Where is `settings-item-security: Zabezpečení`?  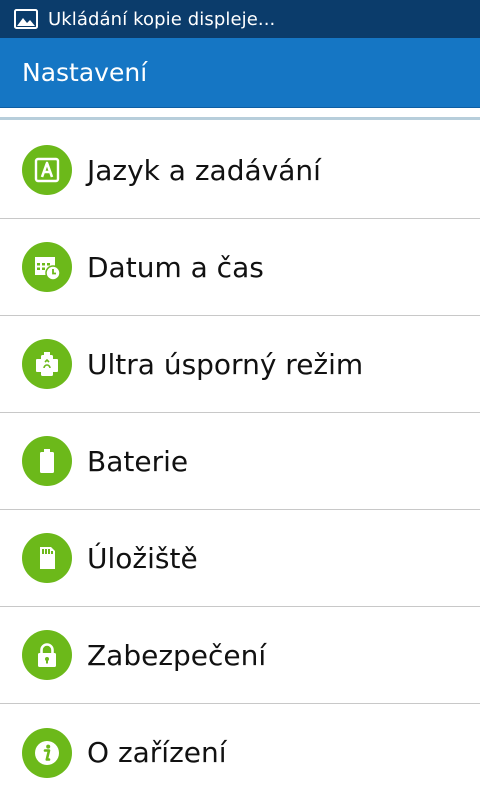
settings-item-security: Zabezpečení is located at coordinates (240, 655).